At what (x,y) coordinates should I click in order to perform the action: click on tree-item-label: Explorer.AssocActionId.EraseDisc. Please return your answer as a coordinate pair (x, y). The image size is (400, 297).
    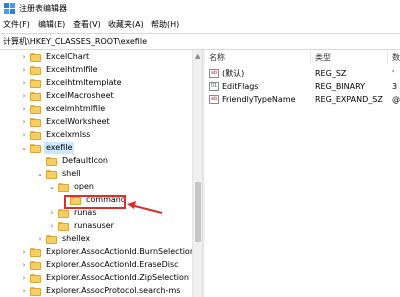
    Looking at the image, I should click on (112, 264).